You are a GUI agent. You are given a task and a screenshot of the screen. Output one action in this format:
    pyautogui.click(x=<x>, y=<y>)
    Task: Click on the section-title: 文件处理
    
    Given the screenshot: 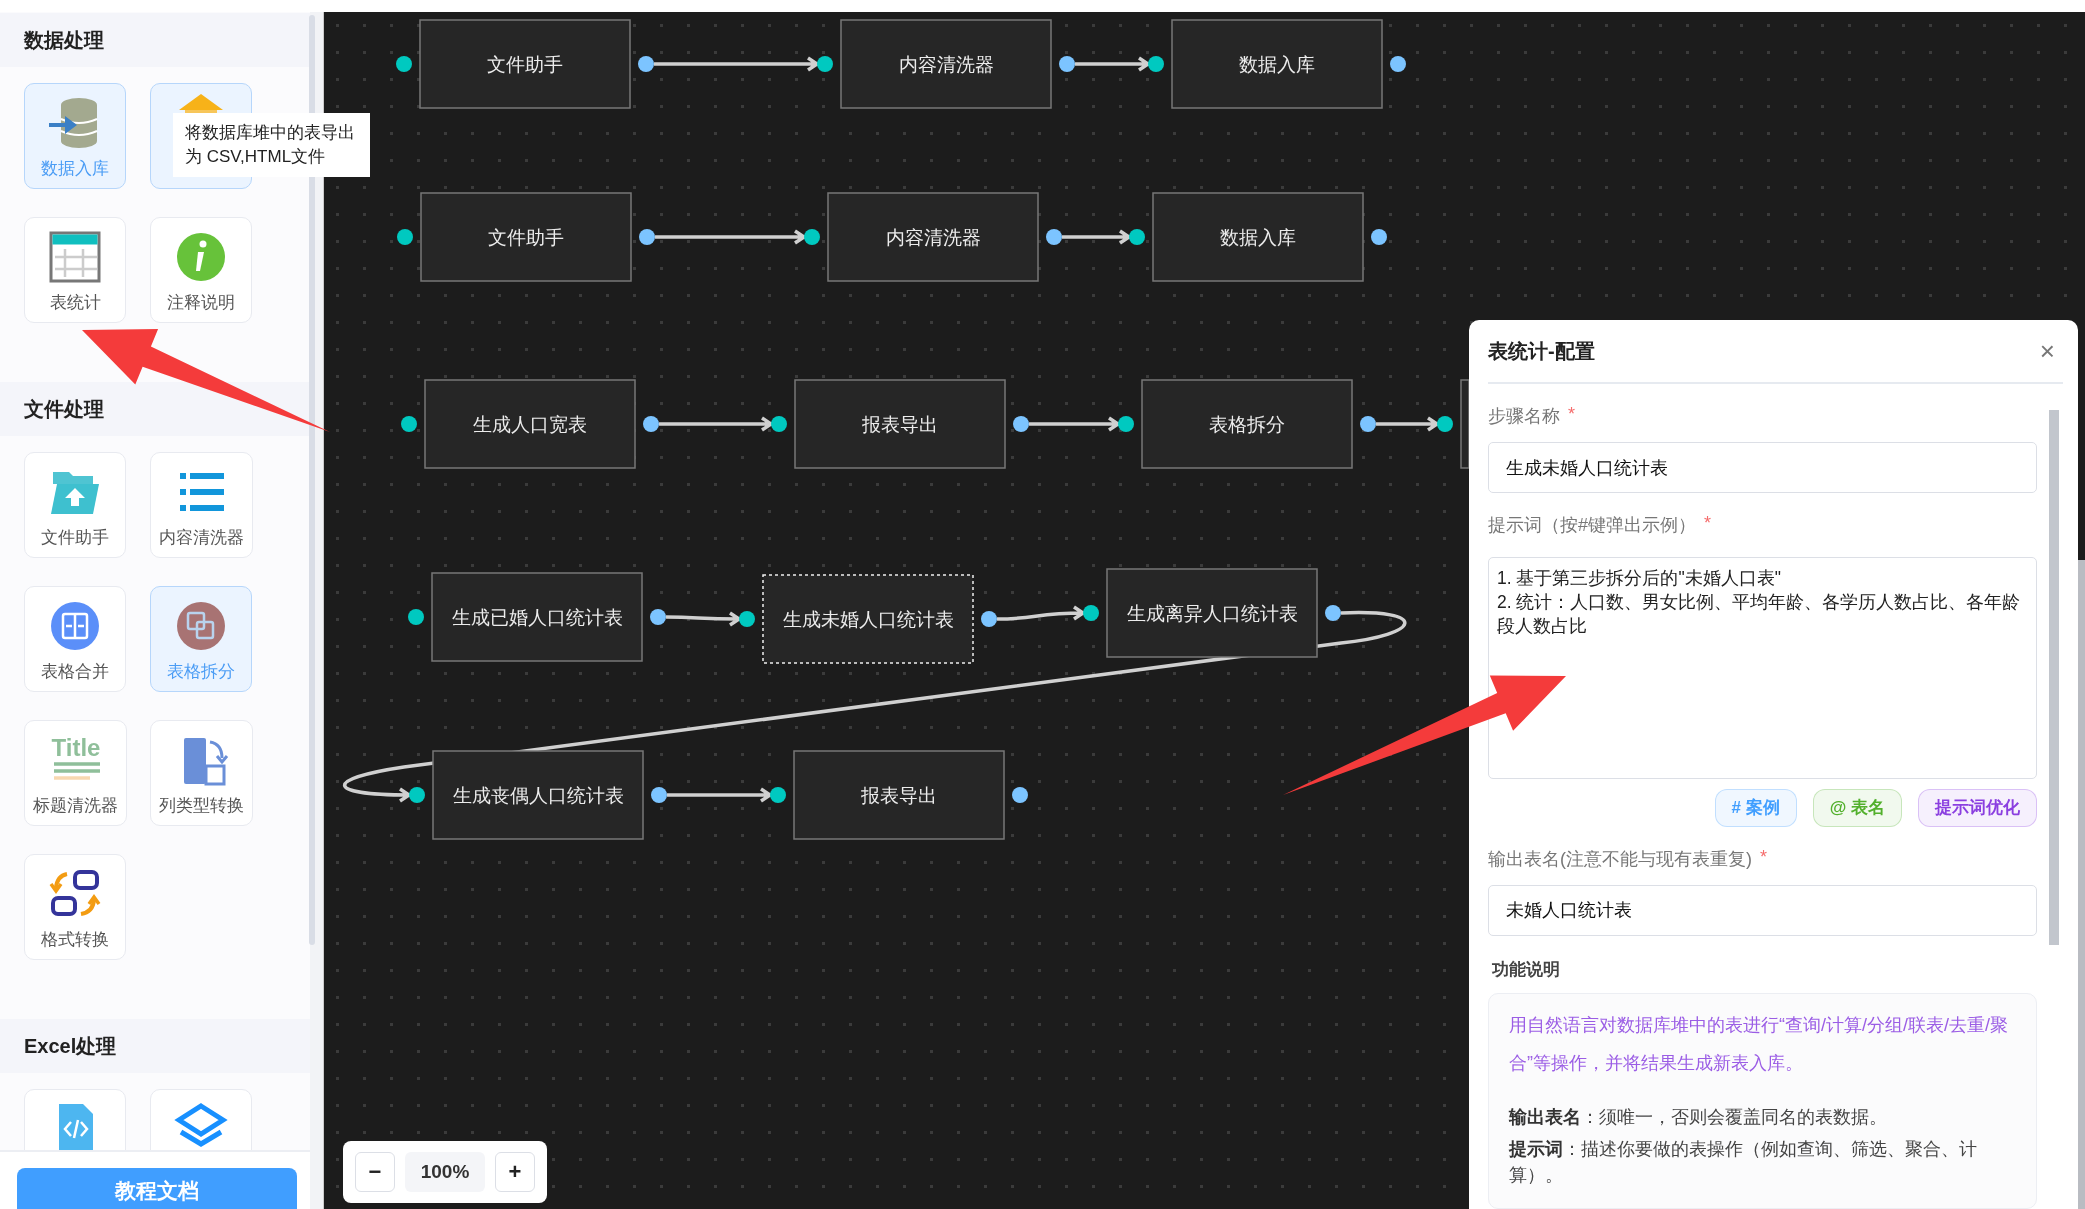 What is the action you would take?
    pyautogui.click(x=64, y=409)
    